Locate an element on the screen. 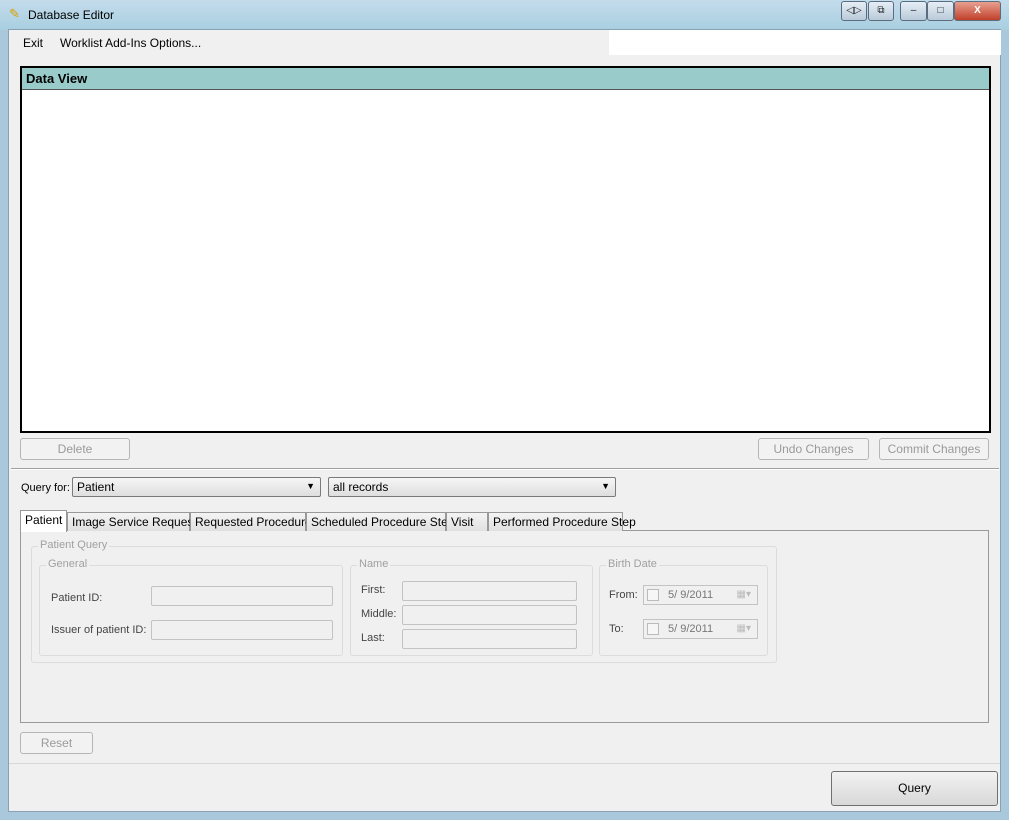  general-title: General is located at coordinates (68, 564).